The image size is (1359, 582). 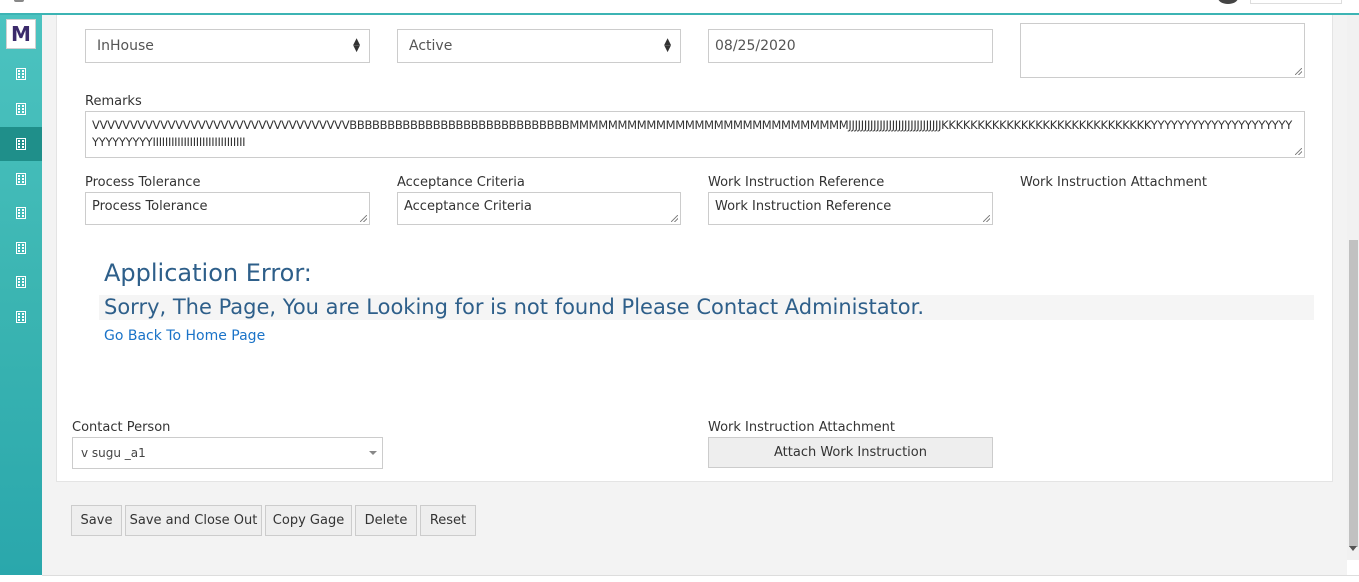 What do you see at coordinates (373, 453) in the screenshot?
I see `chevron-down-icon` at bounding box center [373, 453].